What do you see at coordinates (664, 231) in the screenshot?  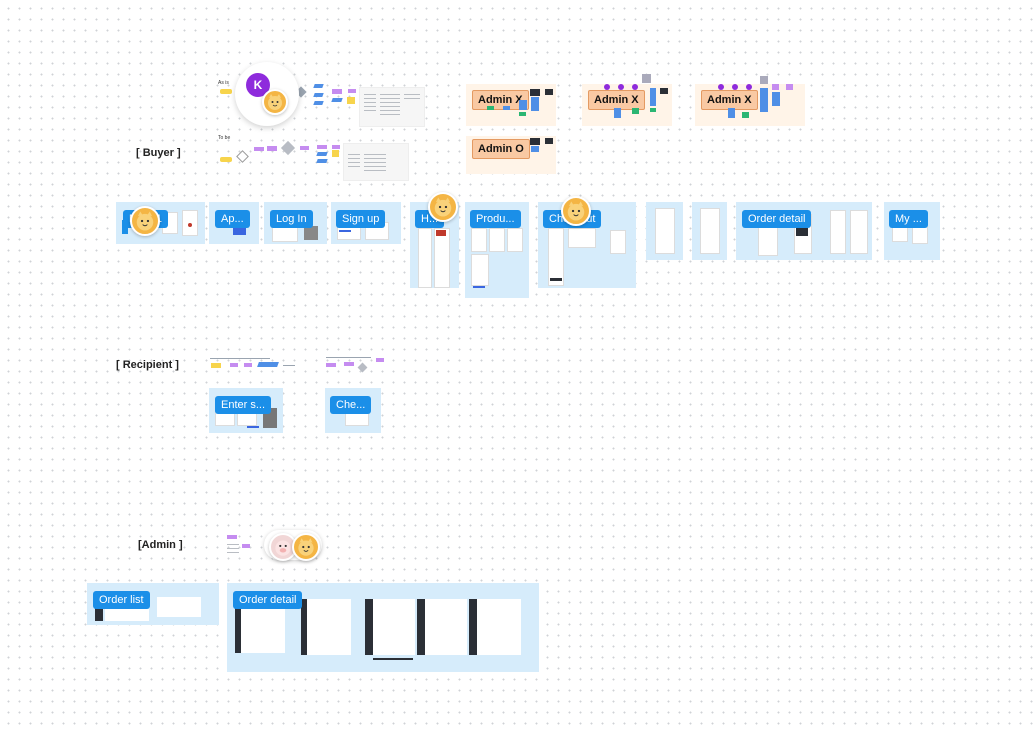 I see `frame-screen-a` at bounding box center [664, 231].